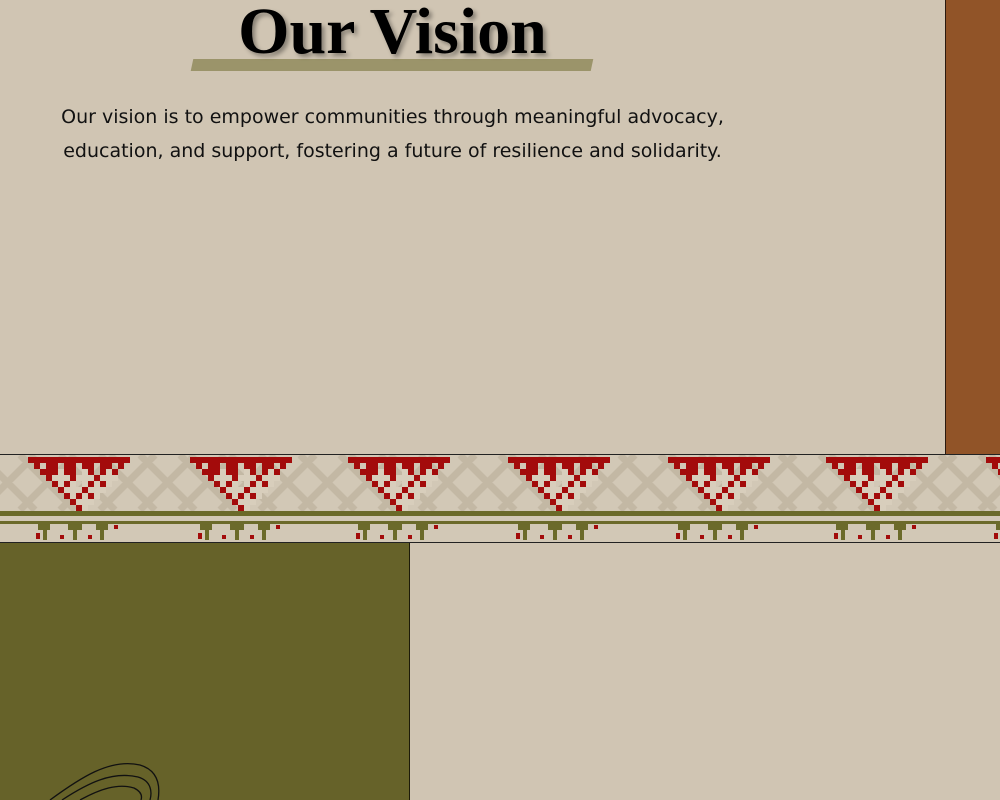 This screenshot has height=800, width=1000. I want to click on embroidery-pattern-icon, so click(500, 497).